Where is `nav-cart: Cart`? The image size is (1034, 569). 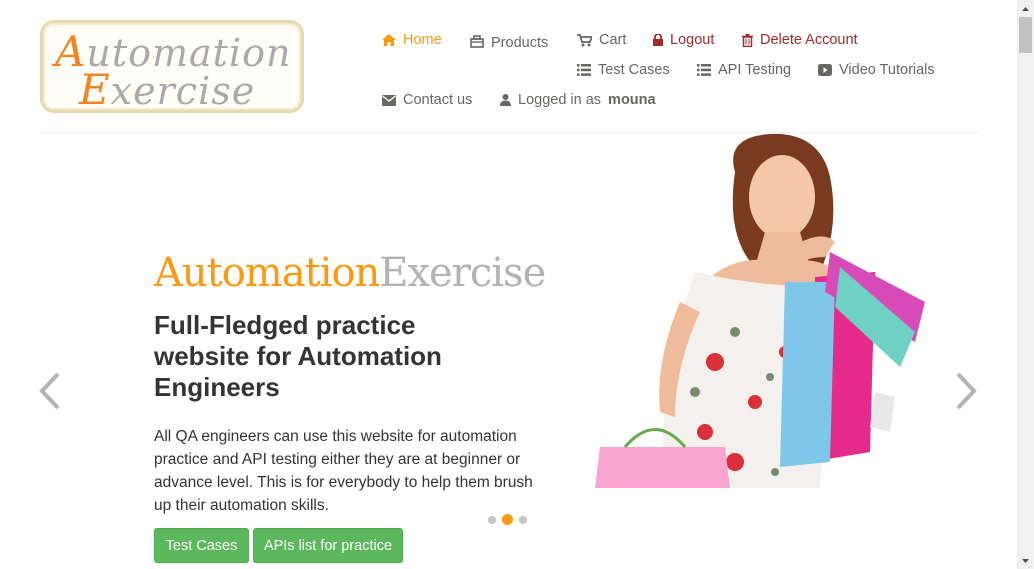
nav-cart: Cart is located at coordinates (601, 40).